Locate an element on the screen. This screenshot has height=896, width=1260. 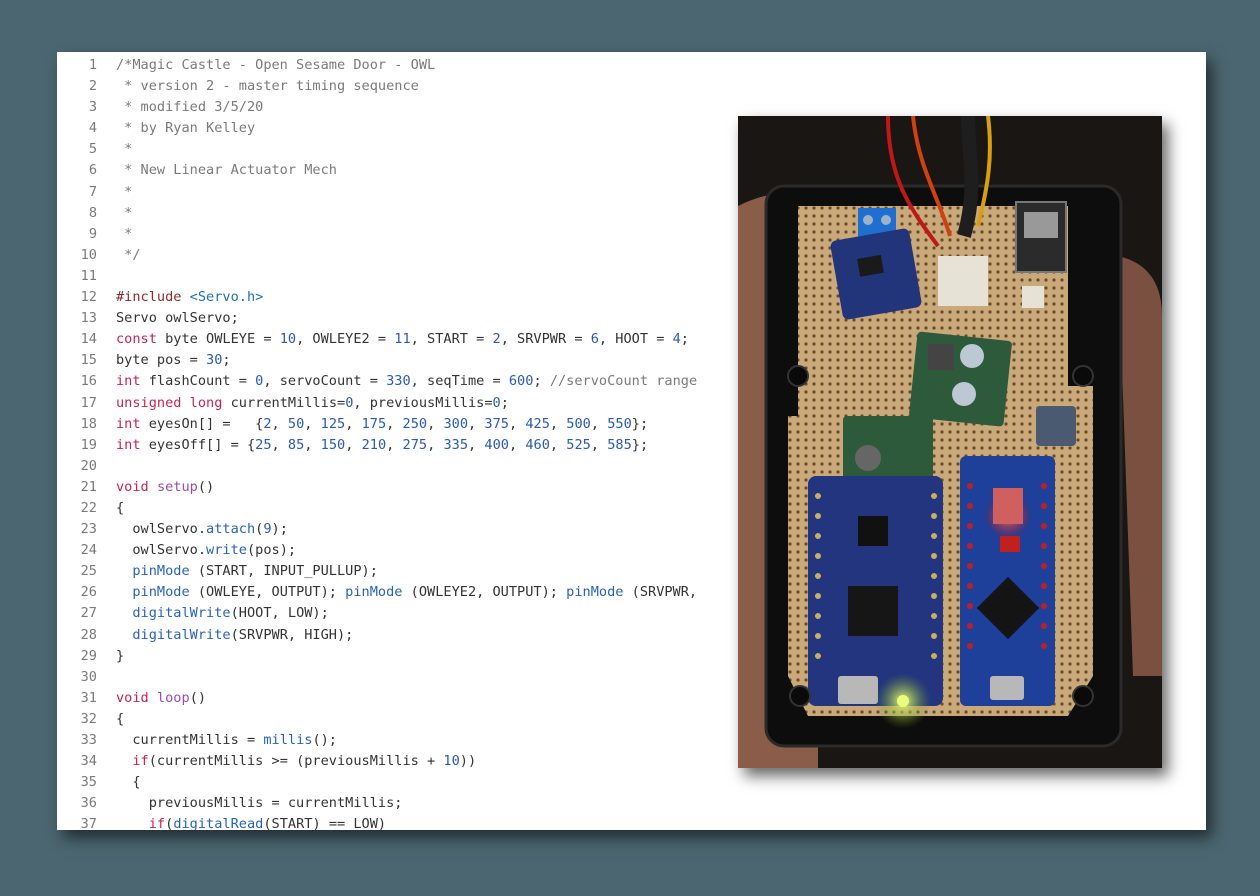
line-number: 1 is located at coordinates (92, 65).